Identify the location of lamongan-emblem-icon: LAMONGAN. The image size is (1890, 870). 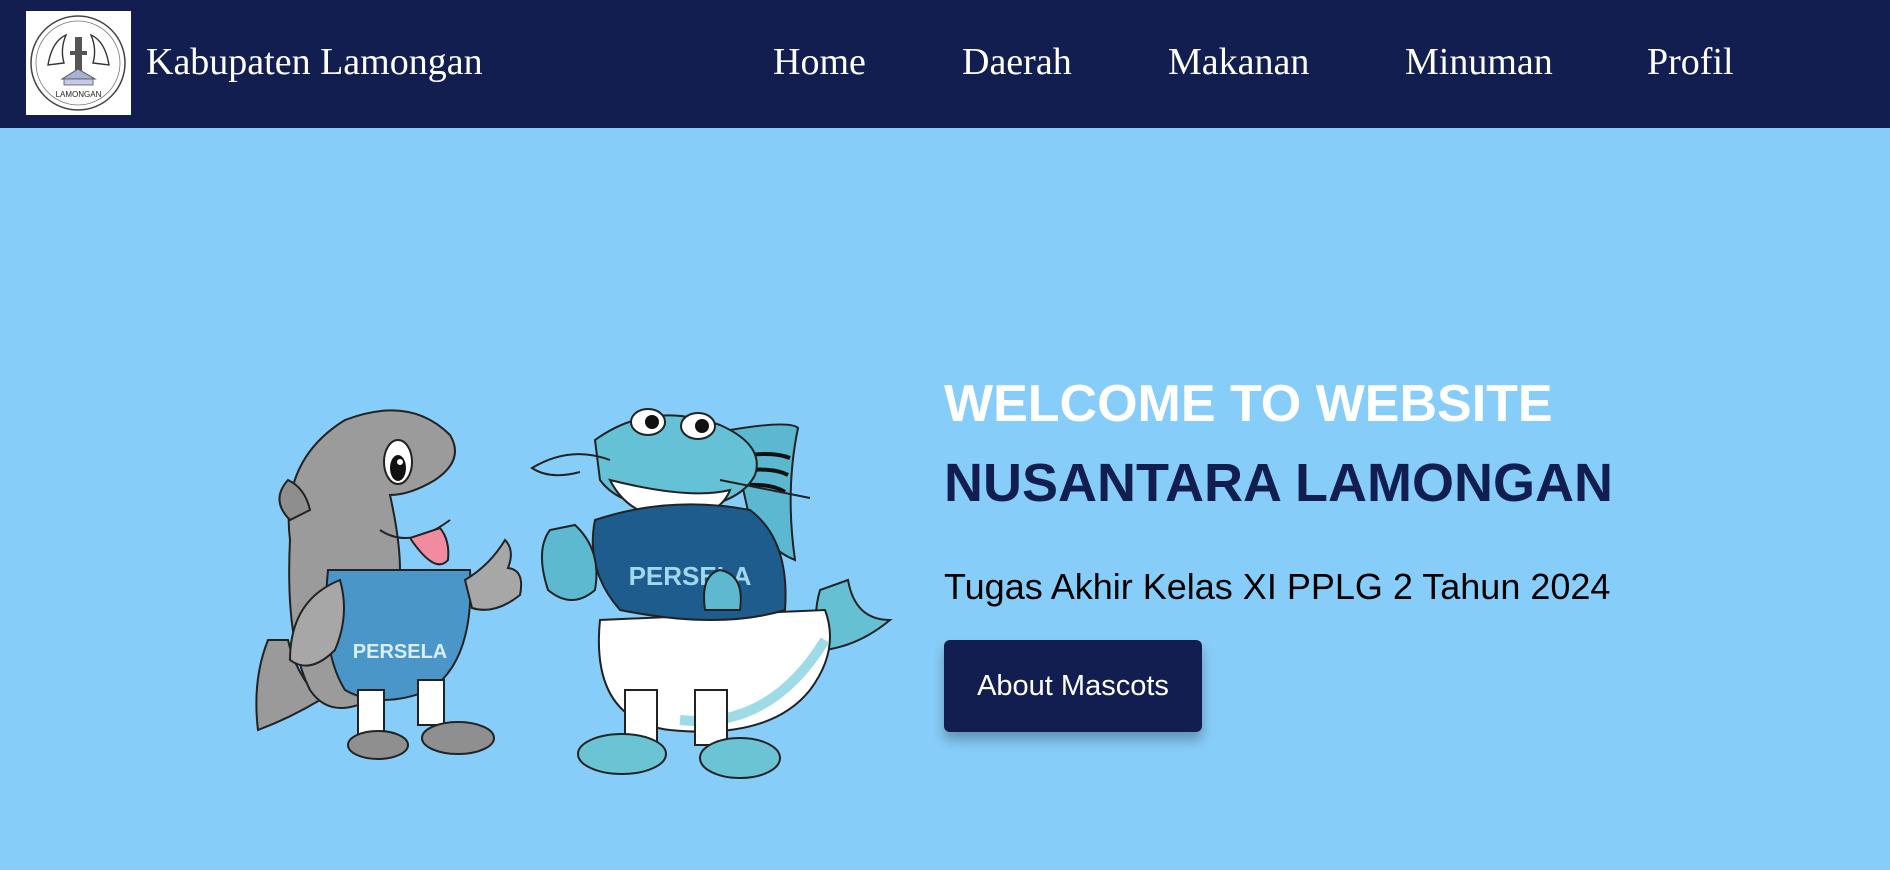
(78, 63).